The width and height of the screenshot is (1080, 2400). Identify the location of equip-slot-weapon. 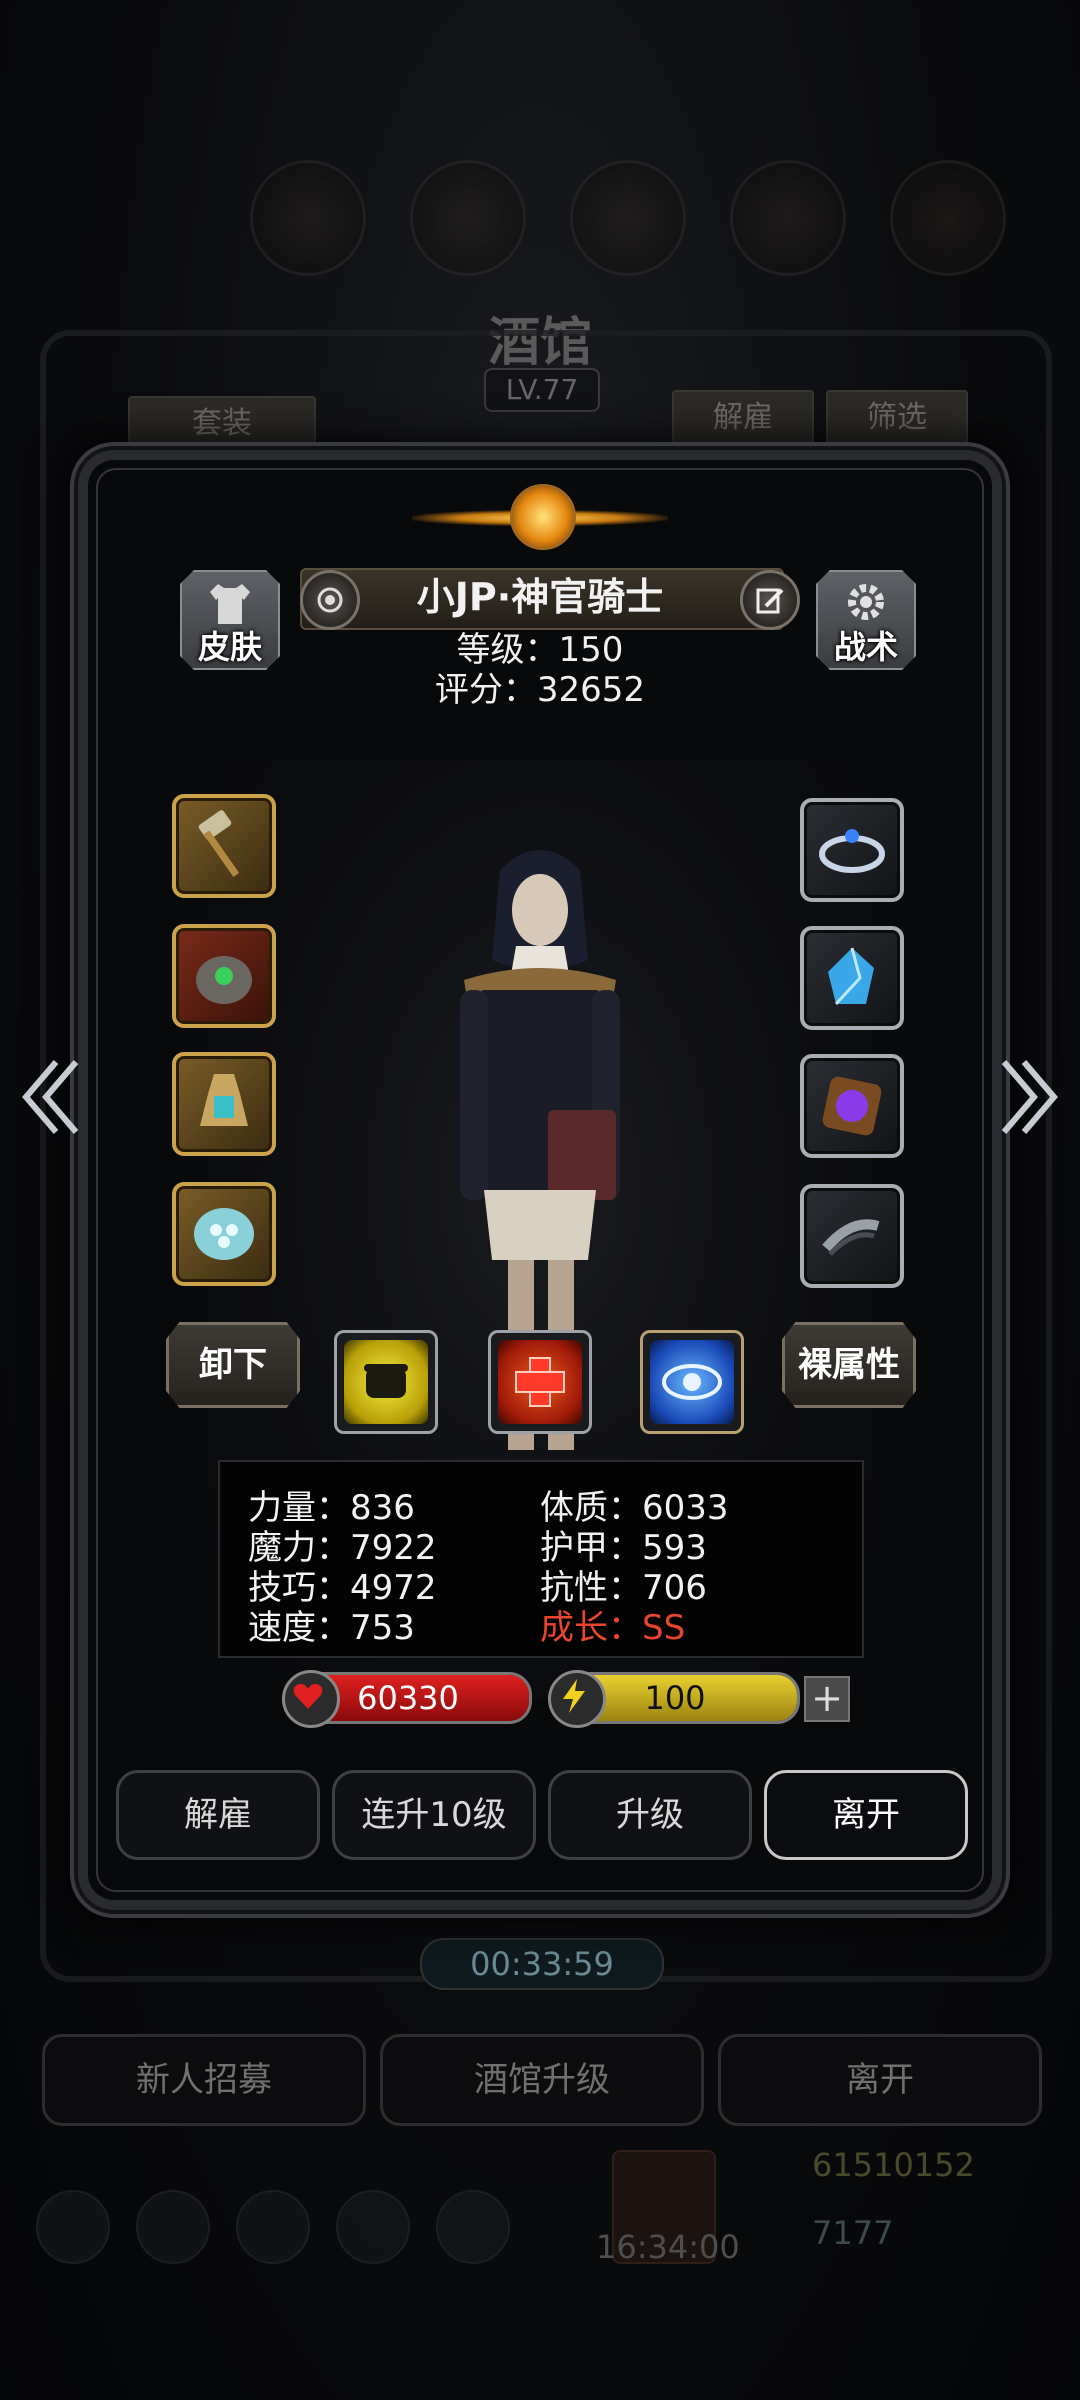
(224, 846).